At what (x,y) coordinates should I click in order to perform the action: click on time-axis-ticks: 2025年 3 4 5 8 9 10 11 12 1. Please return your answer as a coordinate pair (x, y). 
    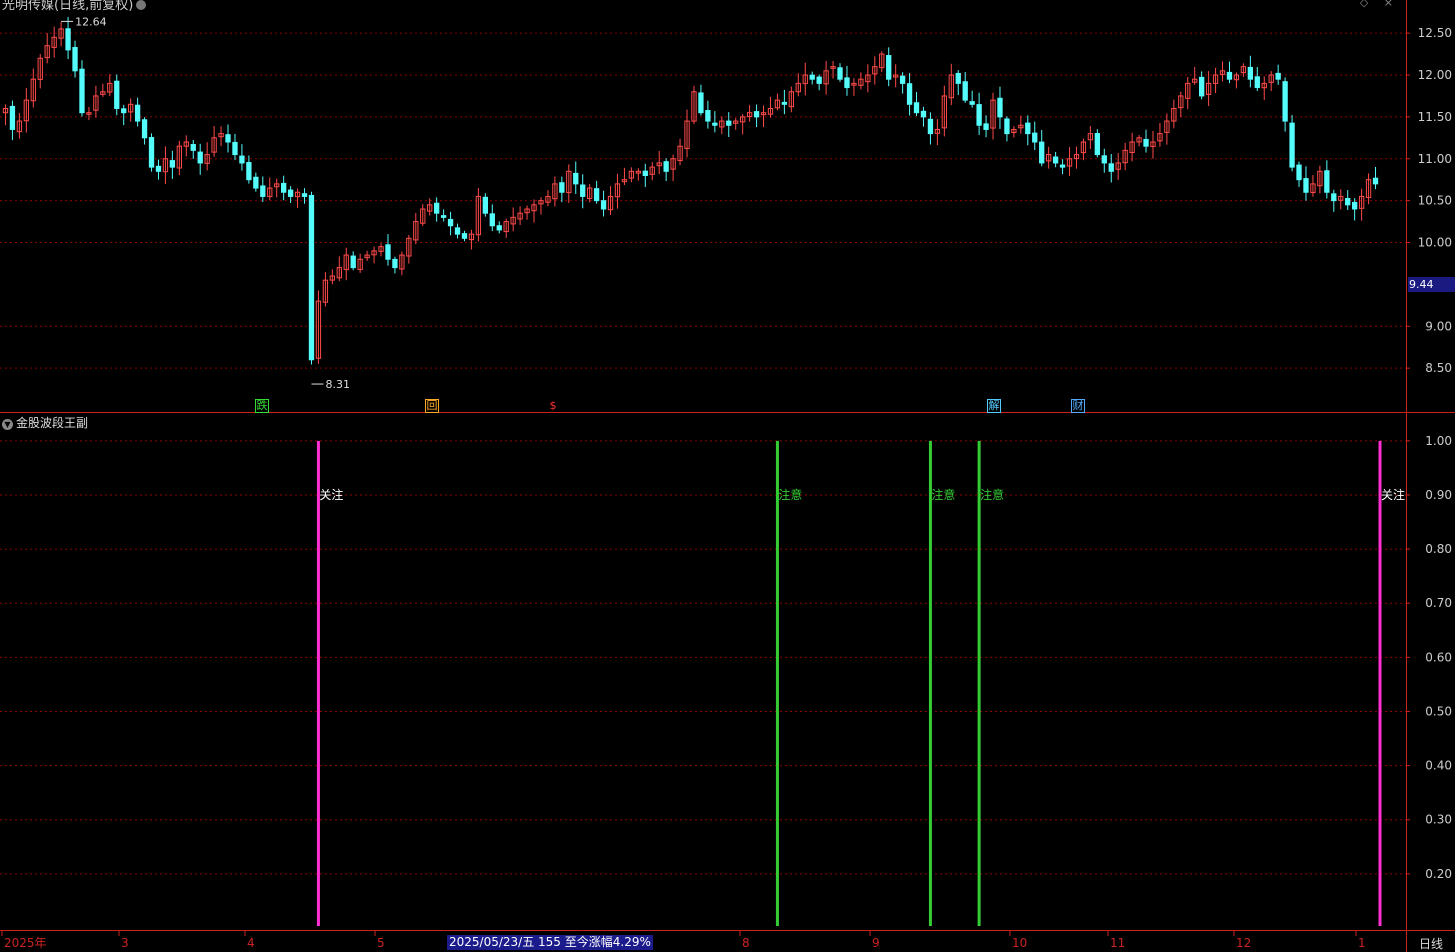
    Looking at the image, I should click on (683, 940).